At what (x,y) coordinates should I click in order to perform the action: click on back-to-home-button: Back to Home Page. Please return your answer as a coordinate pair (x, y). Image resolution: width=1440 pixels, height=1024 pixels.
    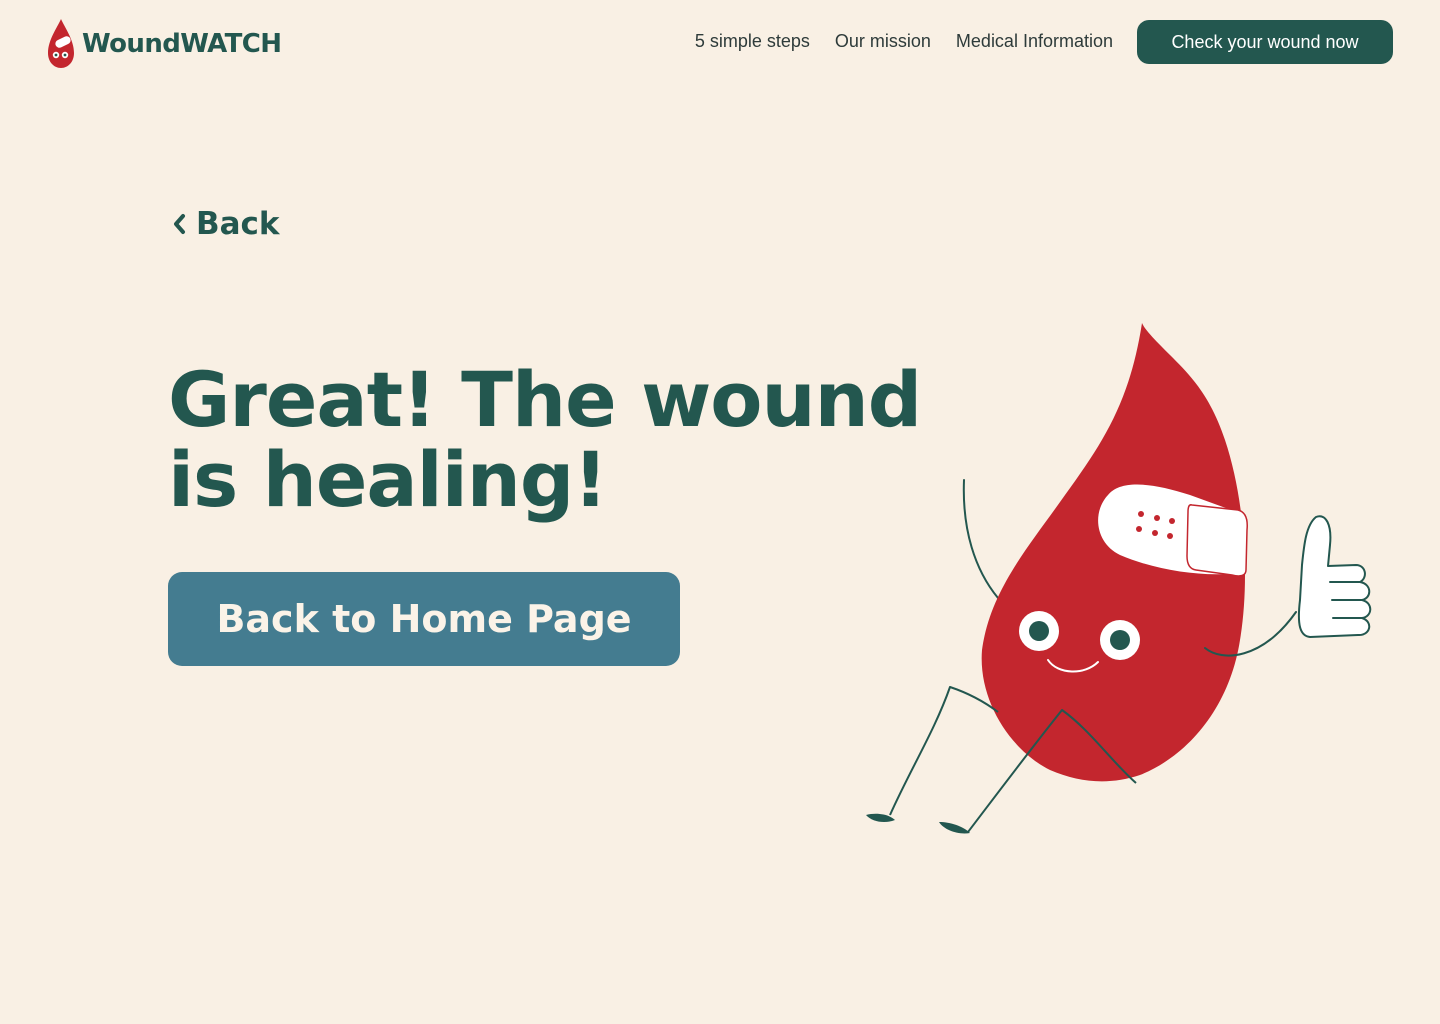
    Looking at the image, I should click on (424, 619).